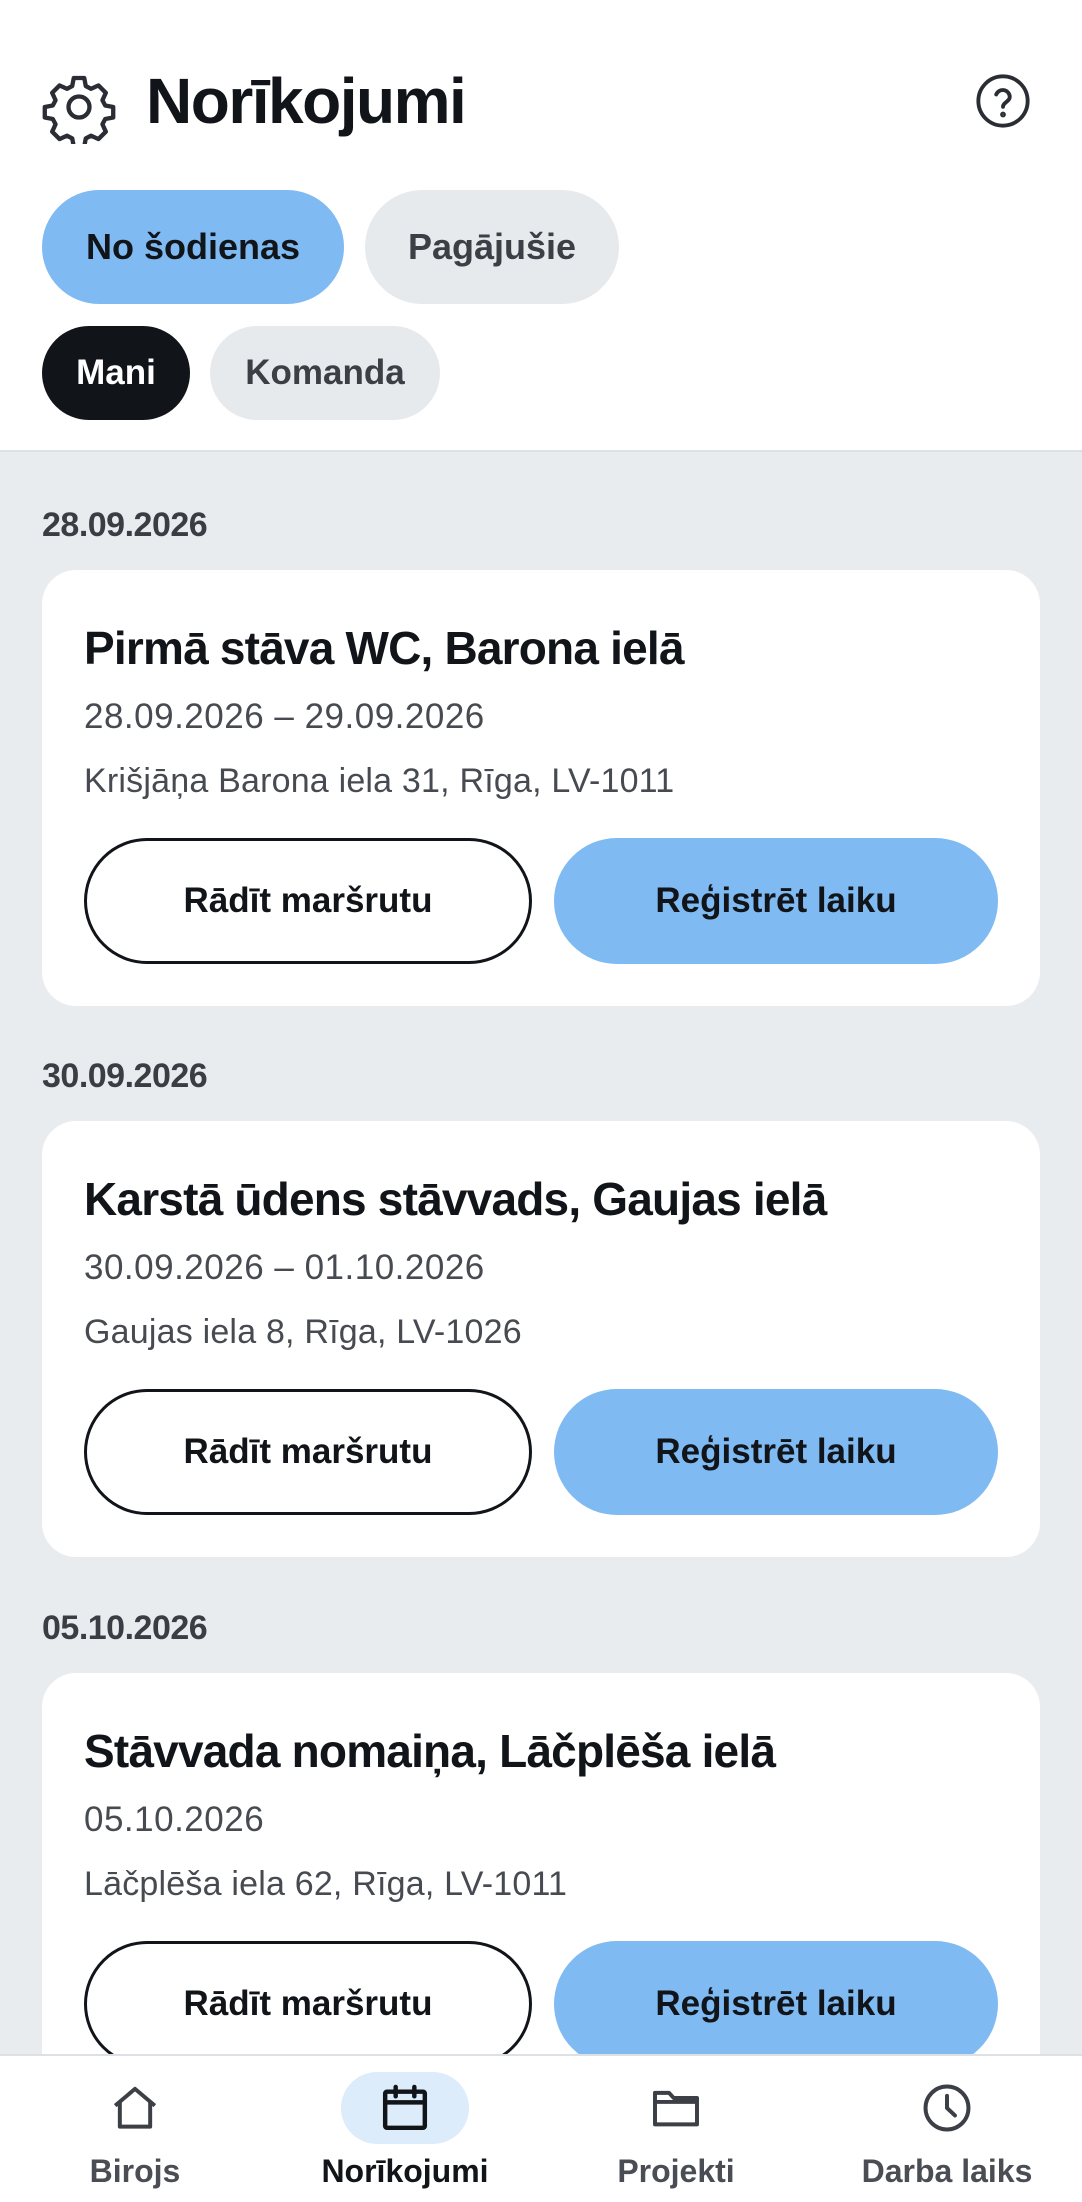 The width and height of the screenshot is (1082, 2202). Describe the element at coordinates (193, 247) in the screenshot. I see `filter-chip-from-today: No šodienas` at that location.